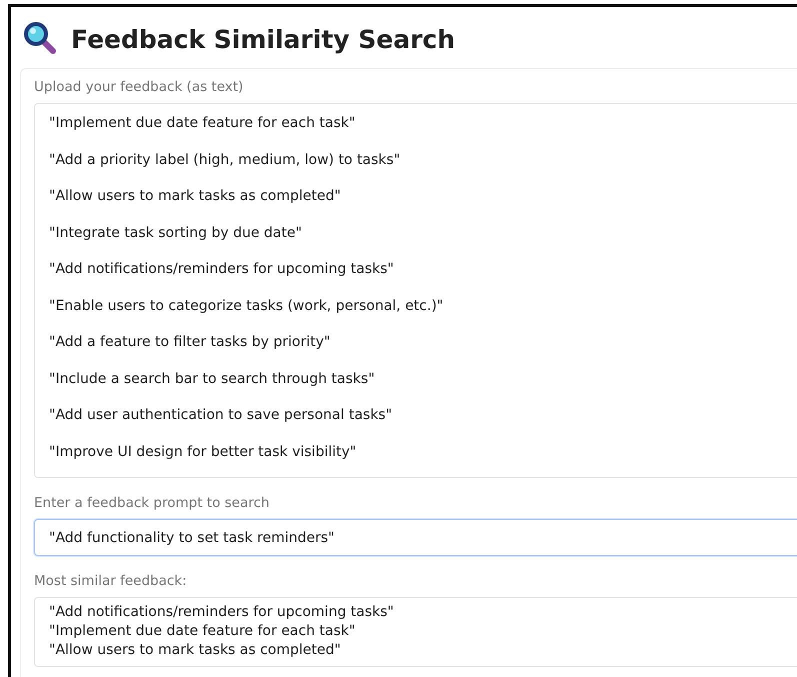  I want to click on feedback-line: "Improve UI design for better task visibility", so click(203, 452).